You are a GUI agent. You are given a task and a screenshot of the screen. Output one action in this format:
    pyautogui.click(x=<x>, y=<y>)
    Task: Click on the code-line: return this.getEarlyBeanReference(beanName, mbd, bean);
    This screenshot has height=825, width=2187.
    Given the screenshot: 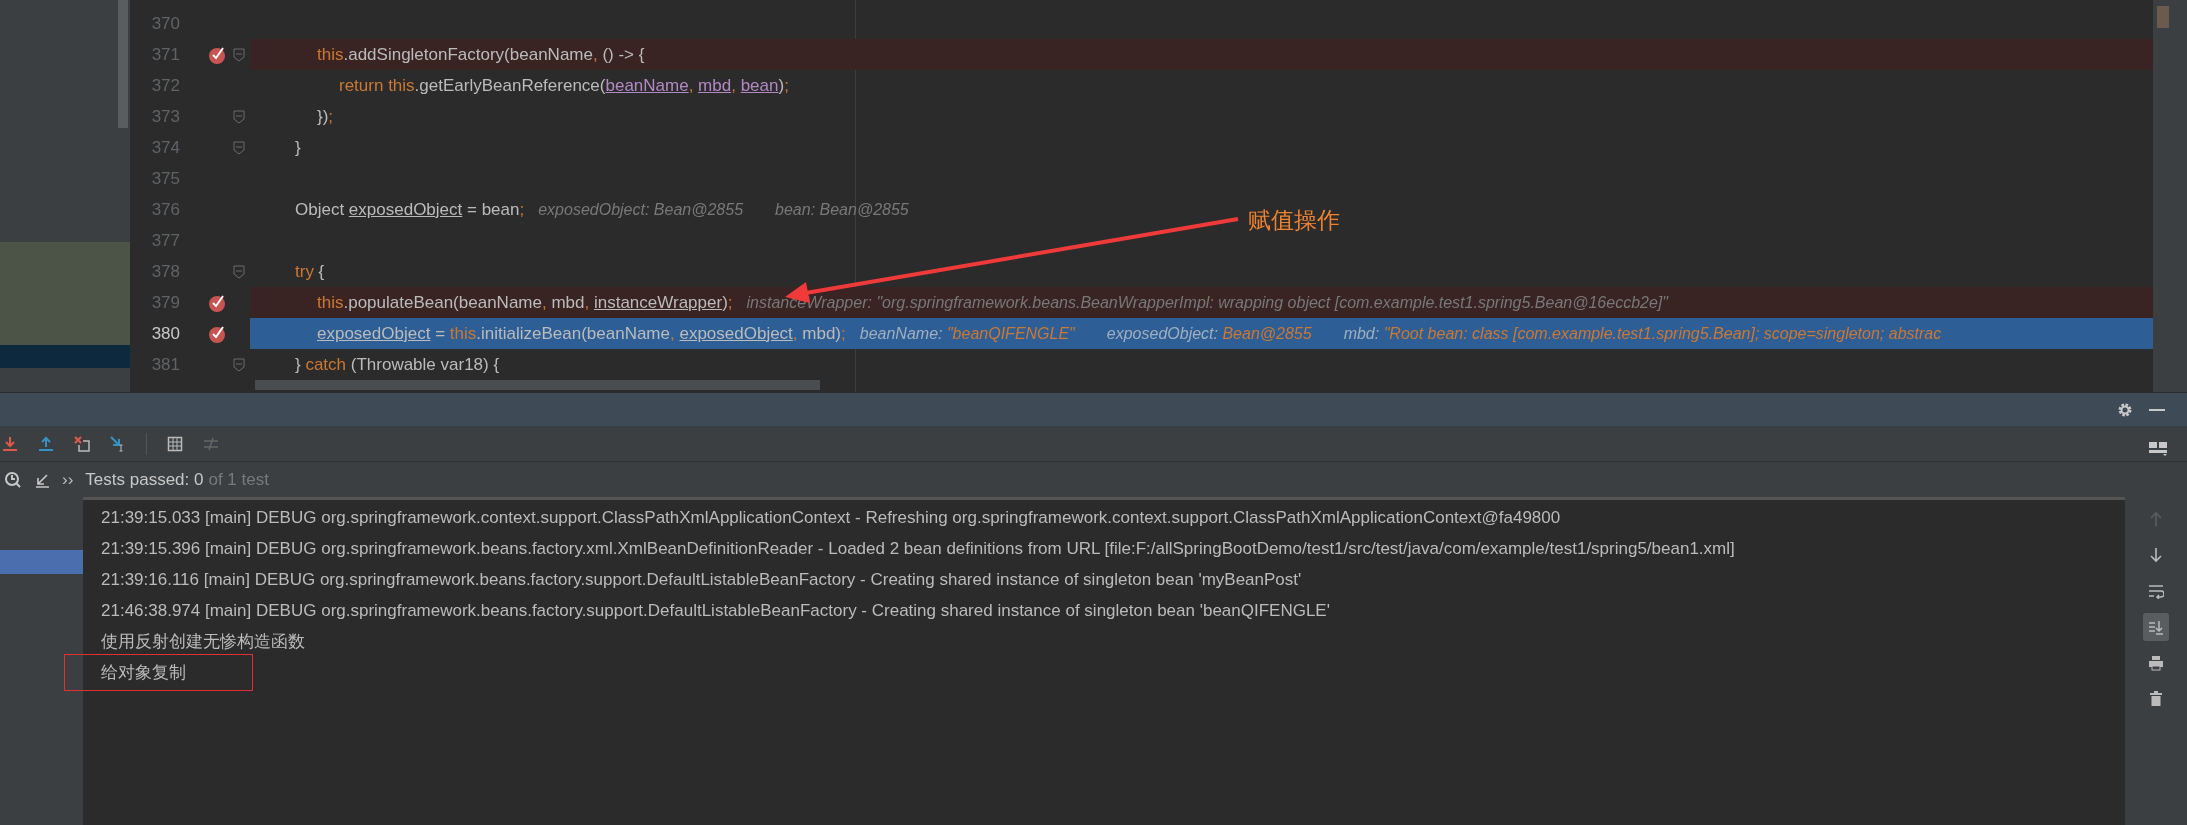 What is the action you would take?
    pyautogui.click(x=564, y=85)
    